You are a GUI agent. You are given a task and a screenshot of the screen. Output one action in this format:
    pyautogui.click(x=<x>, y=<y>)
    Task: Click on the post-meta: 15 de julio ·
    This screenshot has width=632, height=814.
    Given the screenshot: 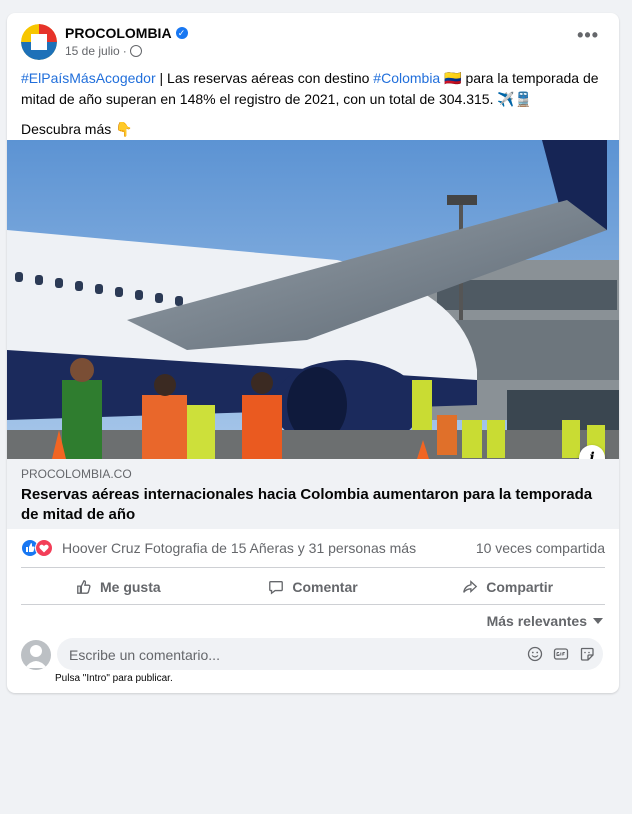 What is the action you would take?
    pyautogui.click(x=103, y=51)
    